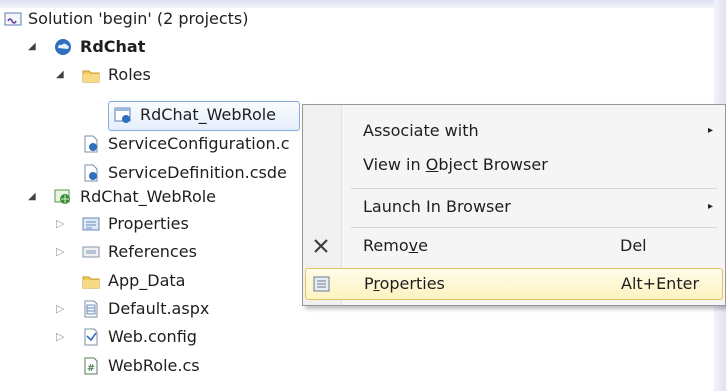 This screenshot has width=726, height=391. I want to click on tree-item-label: Web.config, so click(152, 336).